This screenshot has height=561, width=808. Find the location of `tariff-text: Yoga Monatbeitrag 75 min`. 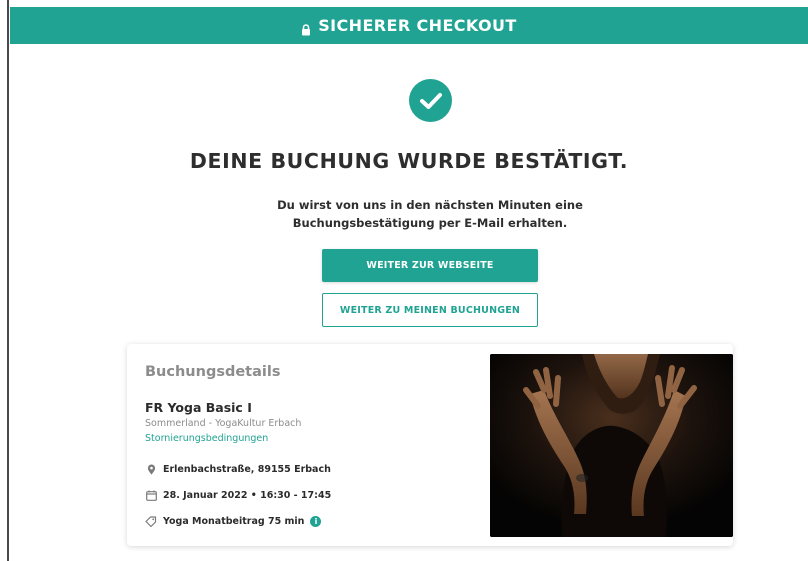

tariff-text: Yoga Monatbeitrag 75 min is located at coordinates (234, 521).